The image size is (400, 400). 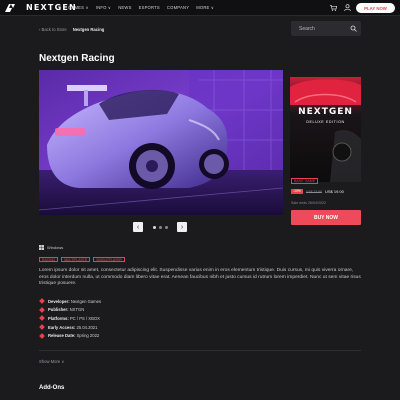 I want to click on play-now-button: PLAY NOW, so click(x=375, y=8).